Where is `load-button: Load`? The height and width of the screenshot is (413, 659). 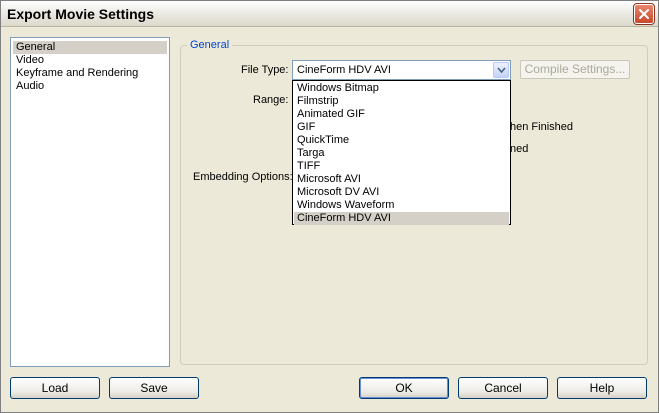
load-button: Load is located at coordinates (55, 388).